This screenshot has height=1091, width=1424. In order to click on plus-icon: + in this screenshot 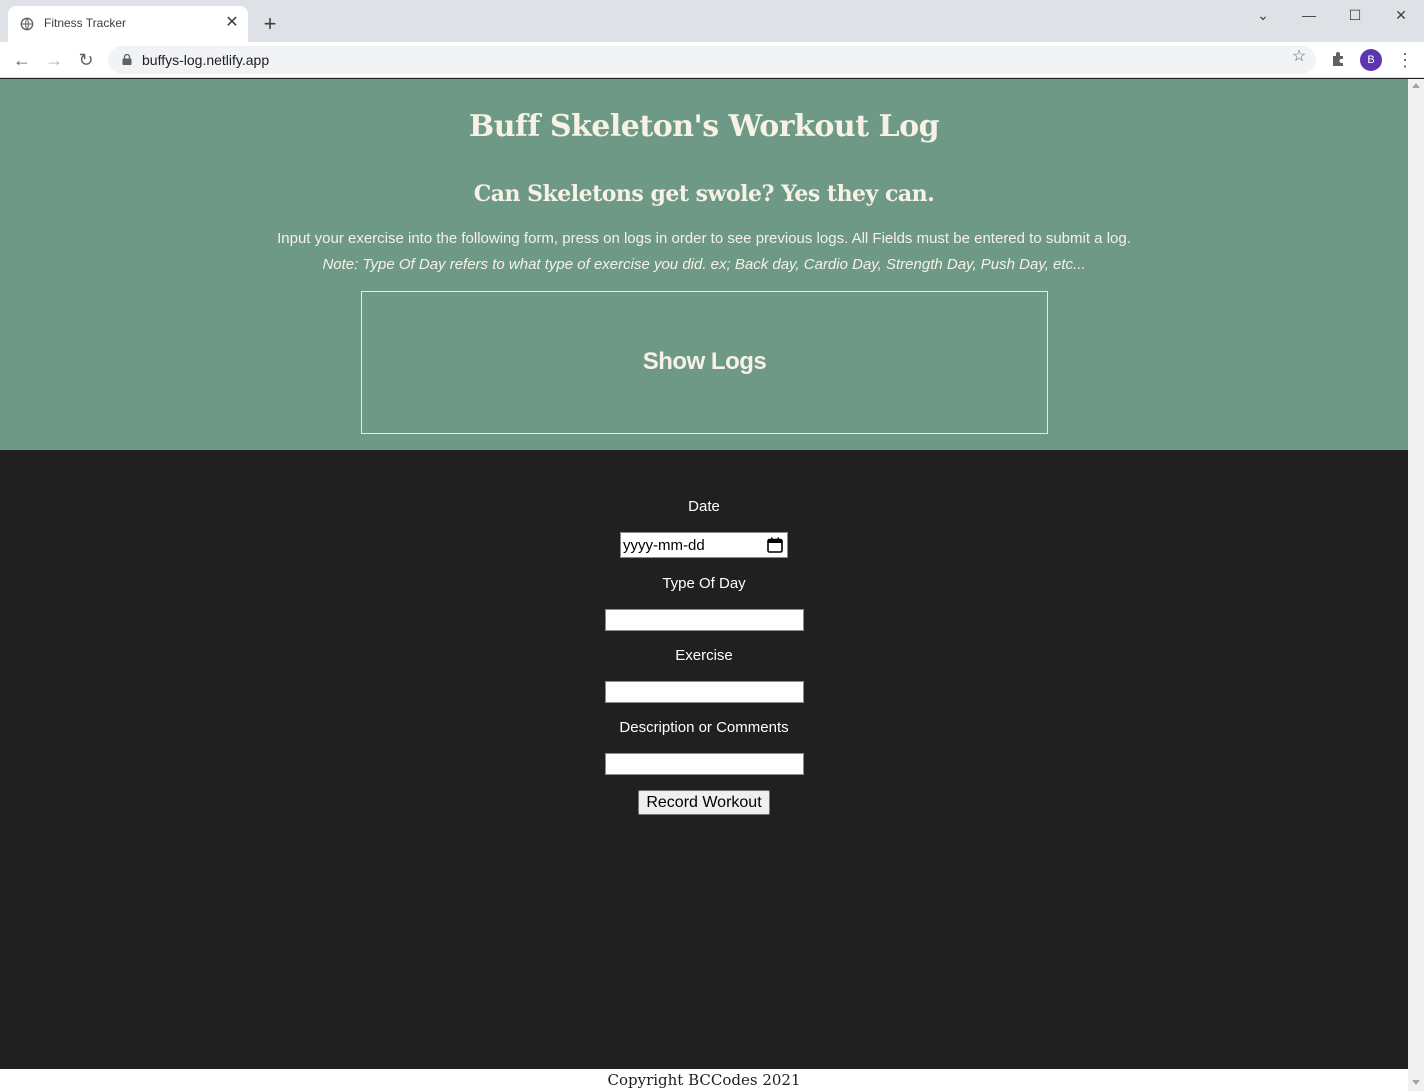, I will do `click(270, 25)`.